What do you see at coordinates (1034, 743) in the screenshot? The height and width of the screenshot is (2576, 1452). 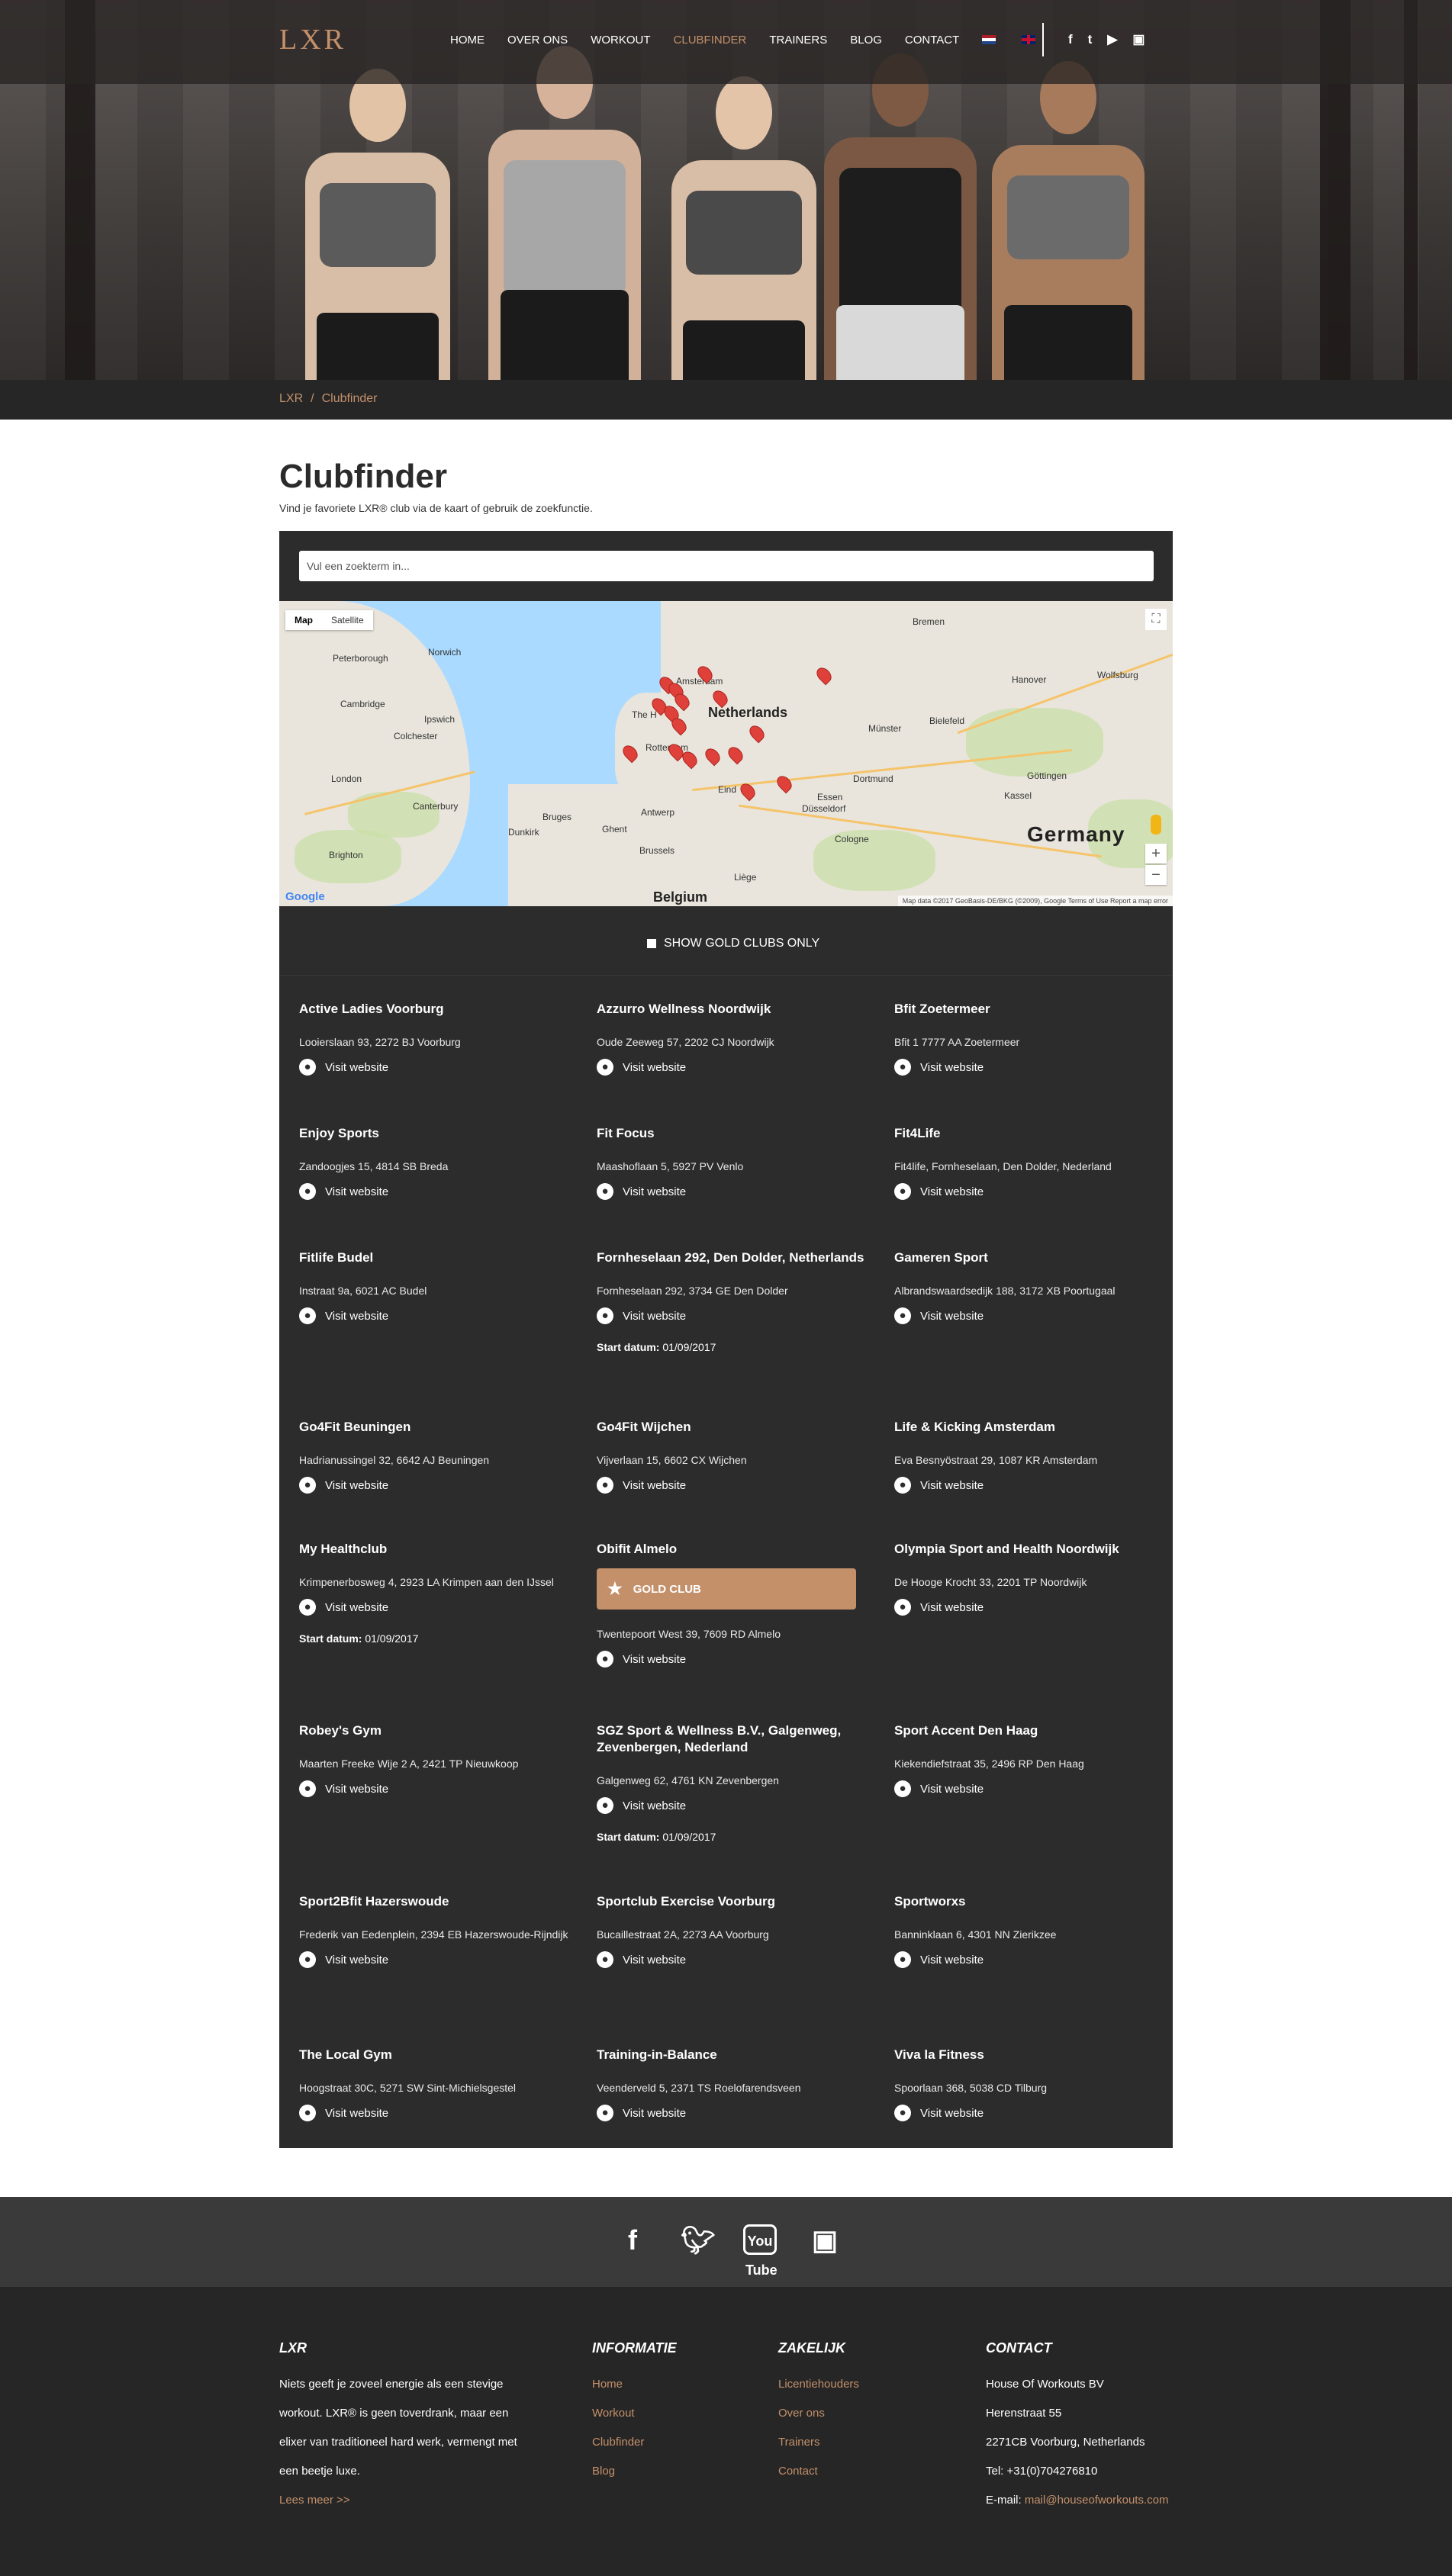 I see `map-greenery` at bounding box center [1034, 743].